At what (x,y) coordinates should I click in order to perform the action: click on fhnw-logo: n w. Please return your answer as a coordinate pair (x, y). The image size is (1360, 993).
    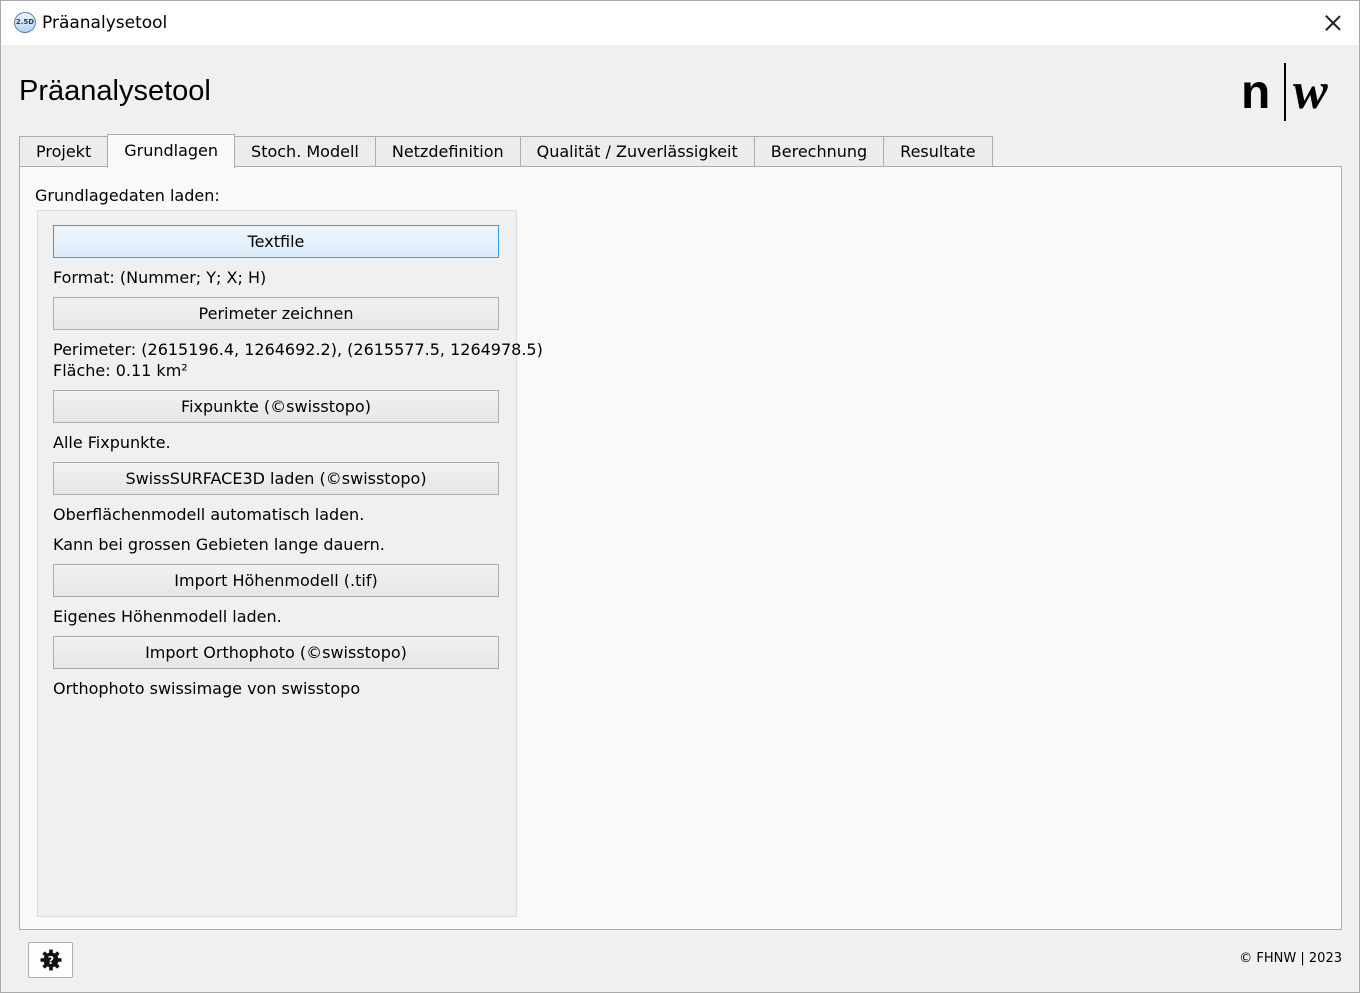
    Looking at the image, I should click on (1284, 92).